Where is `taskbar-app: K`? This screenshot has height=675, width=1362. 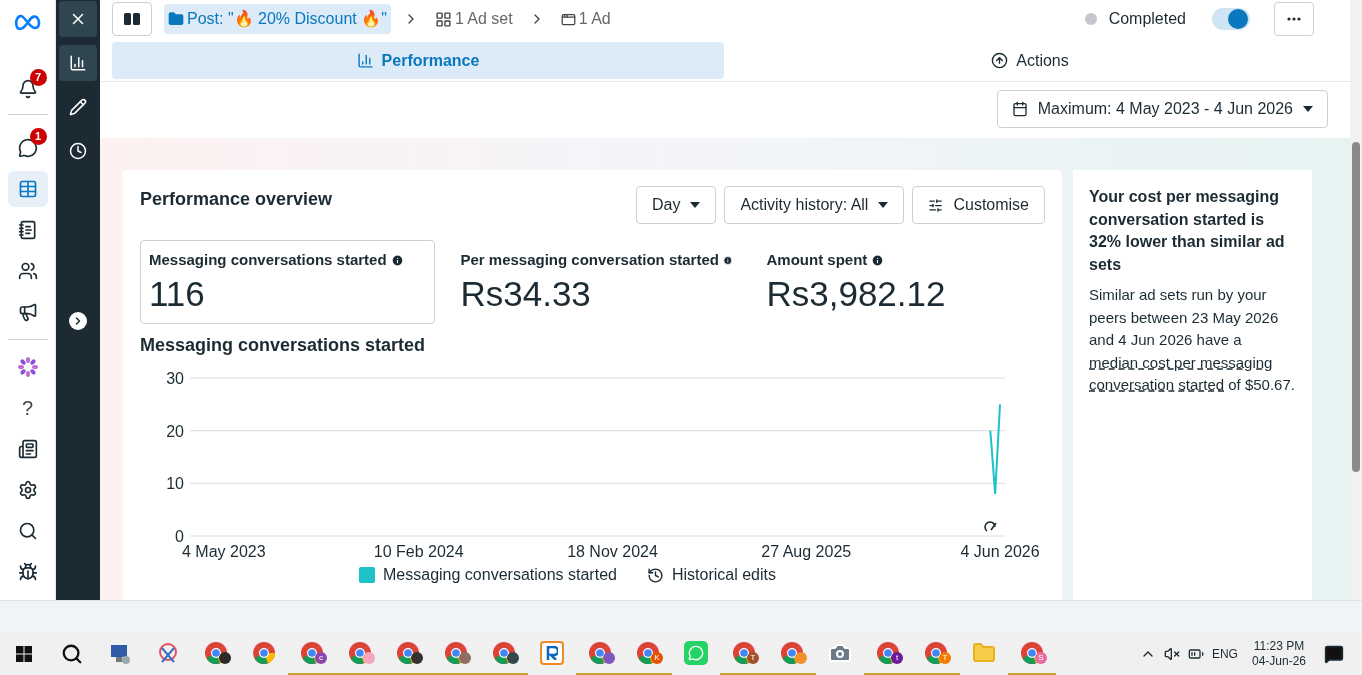
taskbar-app: K is located at coordinates (648, 653).